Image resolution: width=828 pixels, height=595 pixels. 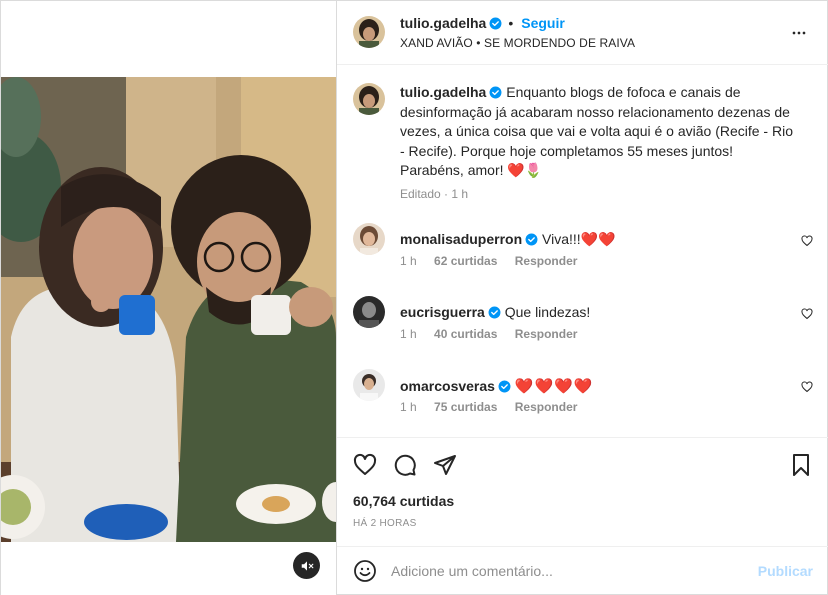 I want to click on comment-text: Viva!!!❤️❤️, so click(x=579, y=239).